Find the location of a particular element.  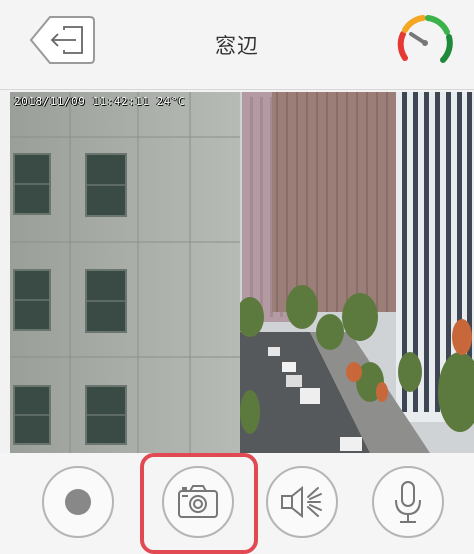

camera-timestamp-overlay: 2018/11/09 11:42:11 24°C is located at coordinates (99, 101).